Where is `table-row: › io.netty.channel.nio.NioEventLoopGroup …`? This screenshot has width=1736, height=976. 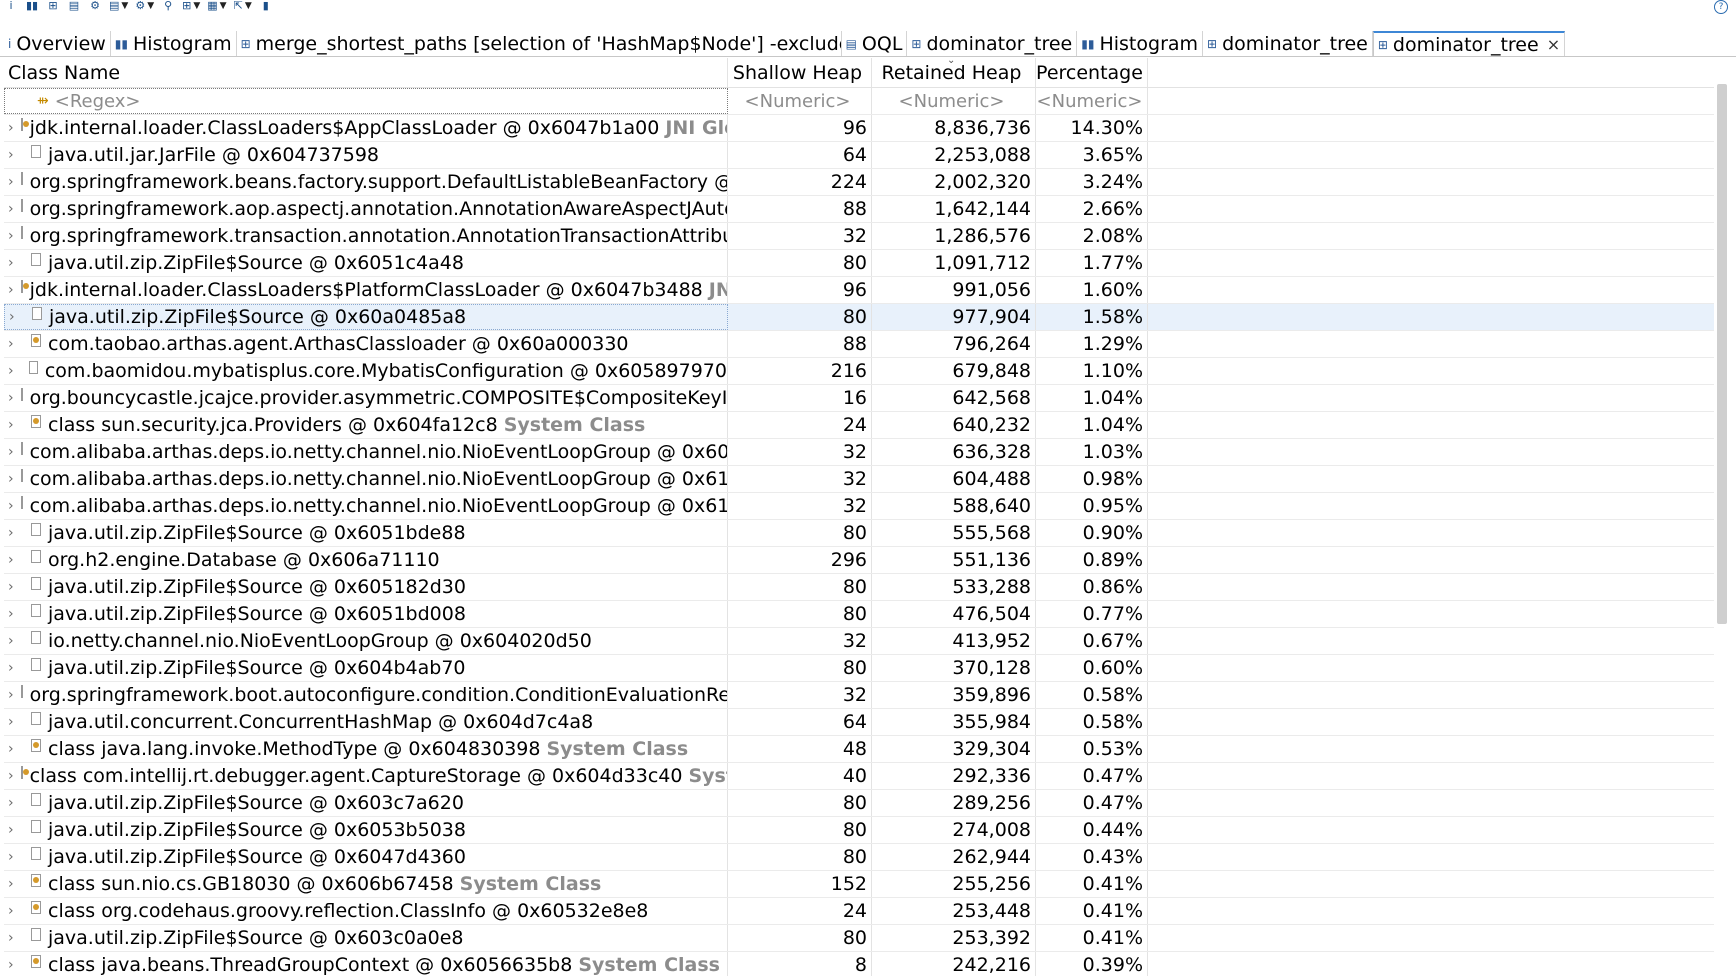 table-row: › io.netty.channel.nio.NioEventLoopGroup … is located at coordinates (859, 641).